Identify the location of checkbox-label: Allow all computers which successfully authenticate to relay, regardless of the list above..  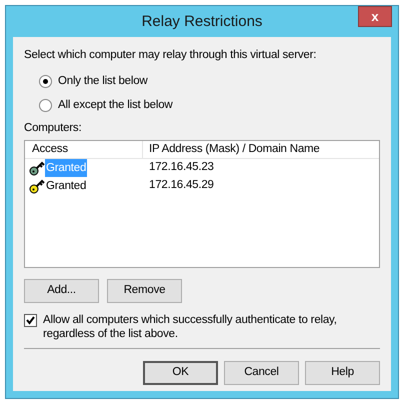
(211, 327).